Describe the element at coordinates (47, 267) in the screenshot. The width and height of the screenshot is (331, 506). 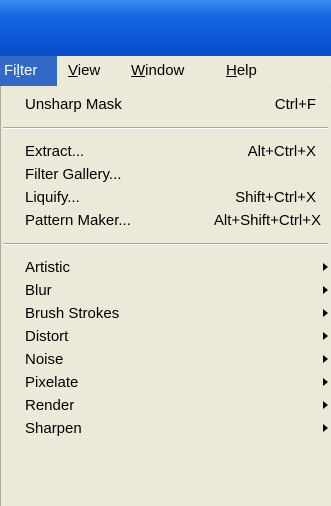
I see `menu-item-label: Artistic` at that location.